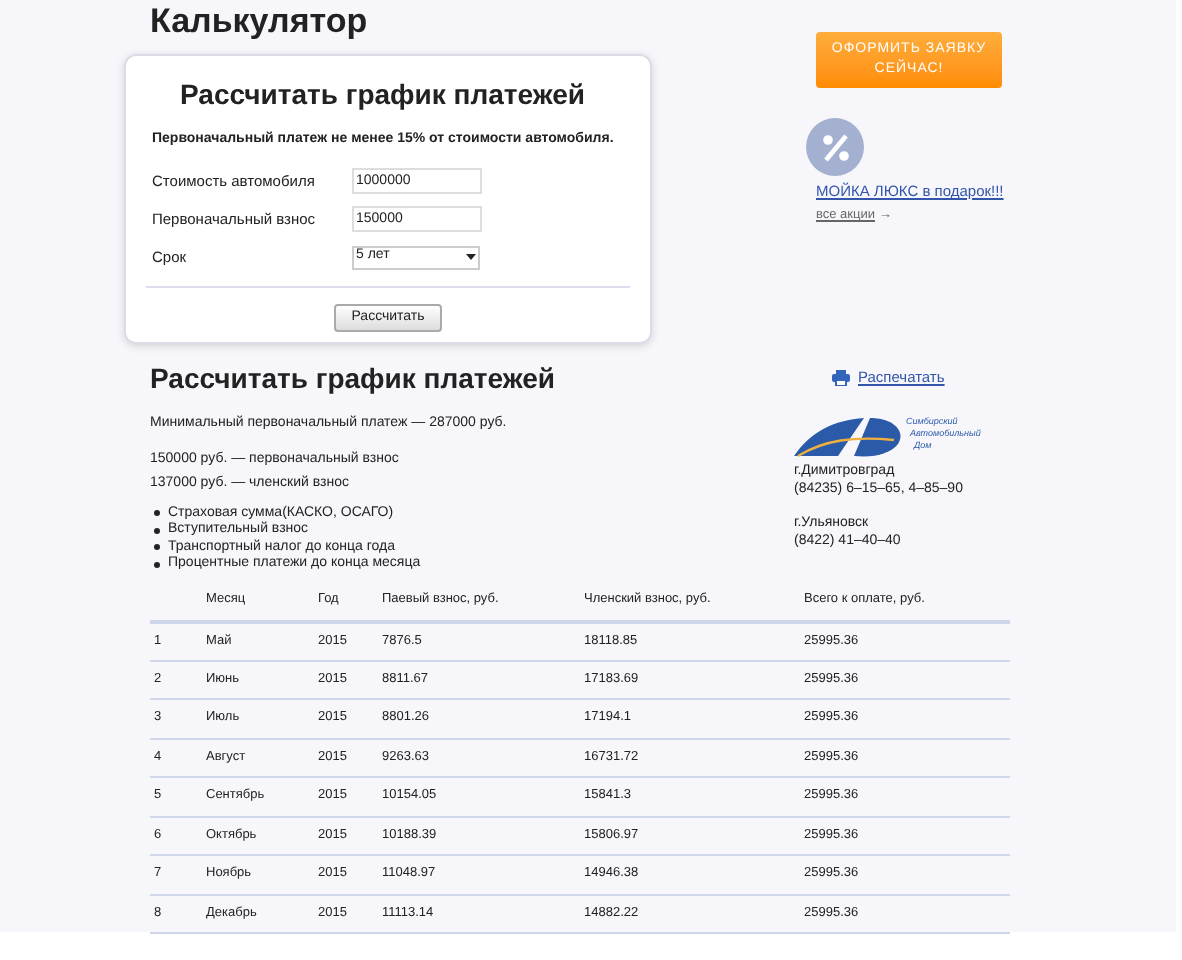 The height and width of the screenshot is (960, 1182). Describe the element at coordinates (849, 438) in the screenshot. I see `logo-drawing` at that location.